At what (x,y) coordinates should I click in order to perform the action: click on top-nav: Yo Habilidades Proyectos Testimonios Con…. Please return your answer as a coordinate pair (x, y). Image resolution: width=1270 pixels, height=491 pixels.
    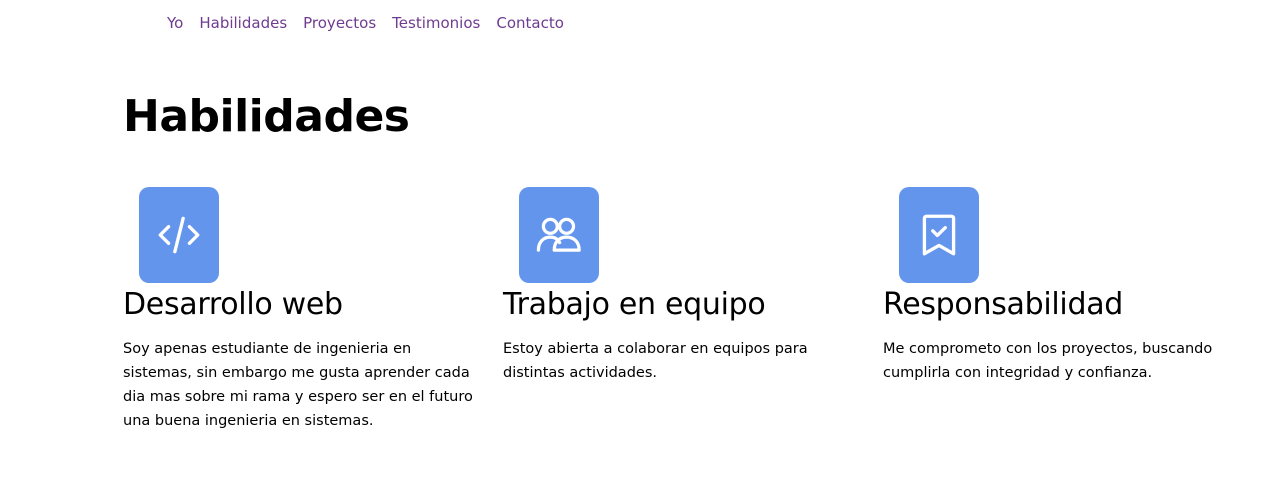
    Looking at the image, I should click on (373, 23).